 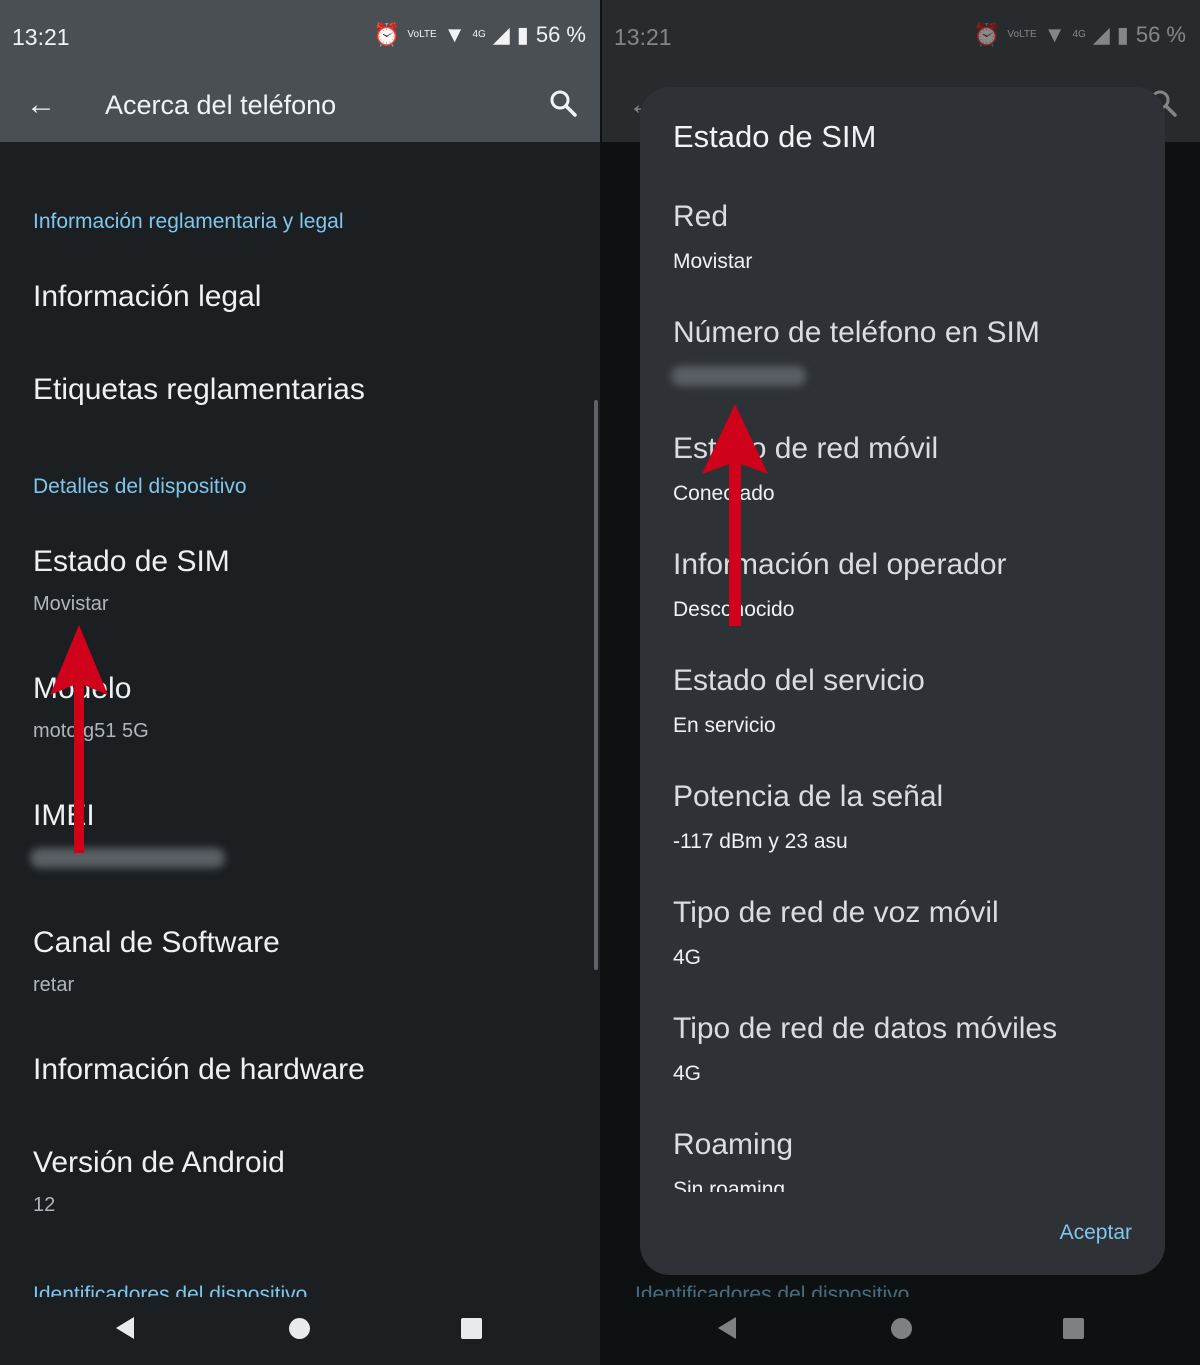 I want to click on battery-level: 56 %, so click(x=560, y=34).